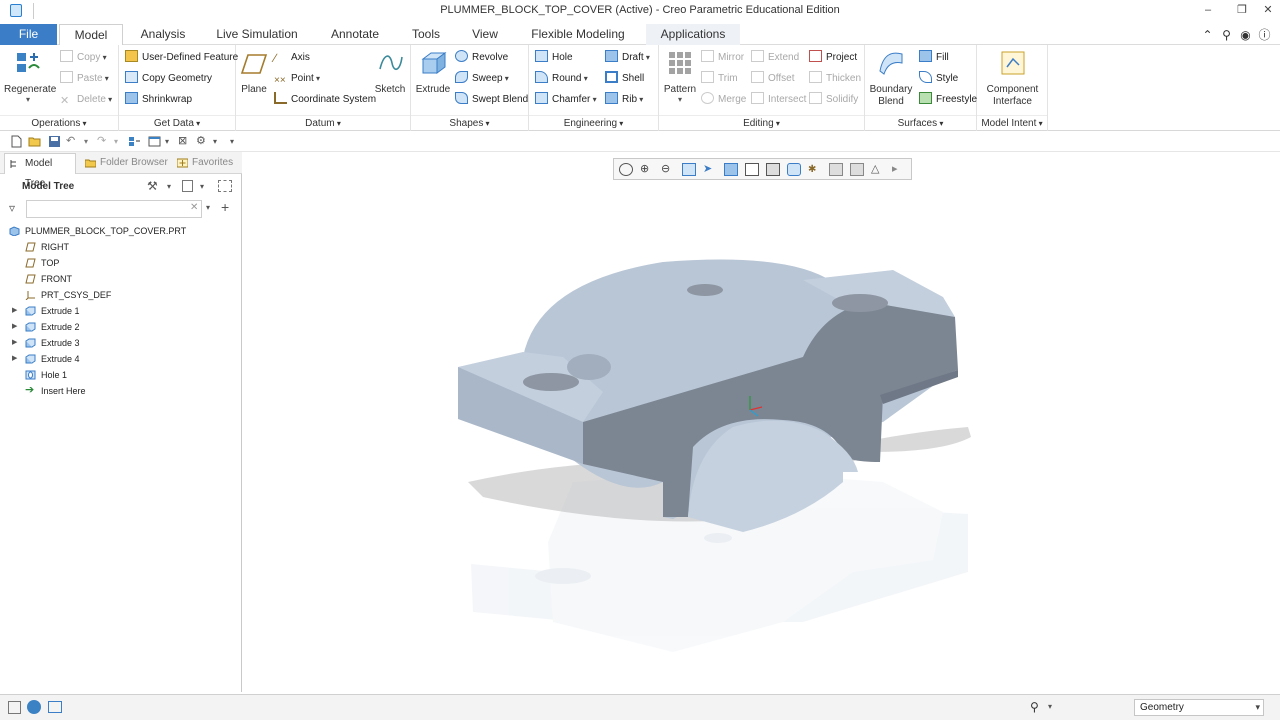 Image resolution: width=1280 pixels, height=720 pixels. I want to click on pattern-dropdown-icon: ▾, so click(680, 99).